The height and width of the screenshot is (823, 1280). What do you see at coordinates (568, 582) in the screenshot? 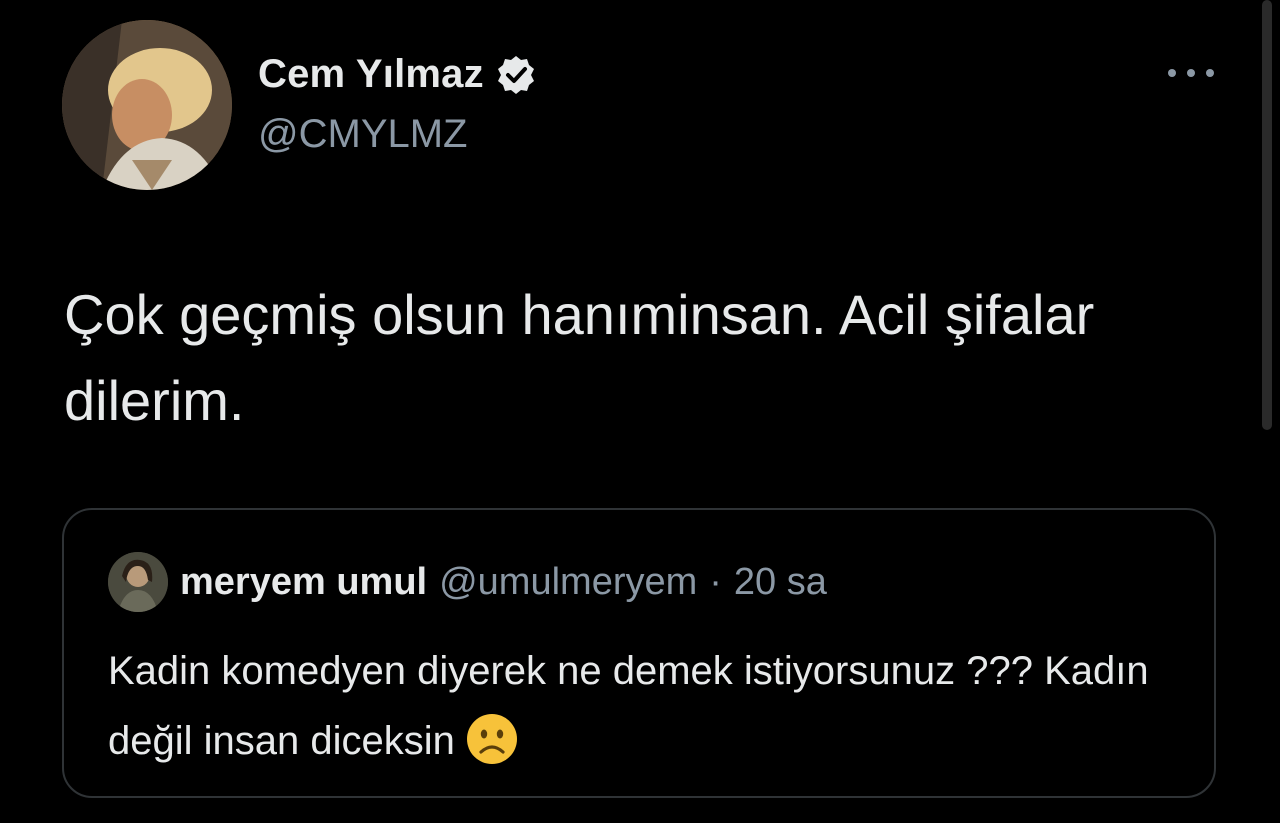
I see `quoted-author-handle: @umulmeryem` at bounding box center [568, 582].